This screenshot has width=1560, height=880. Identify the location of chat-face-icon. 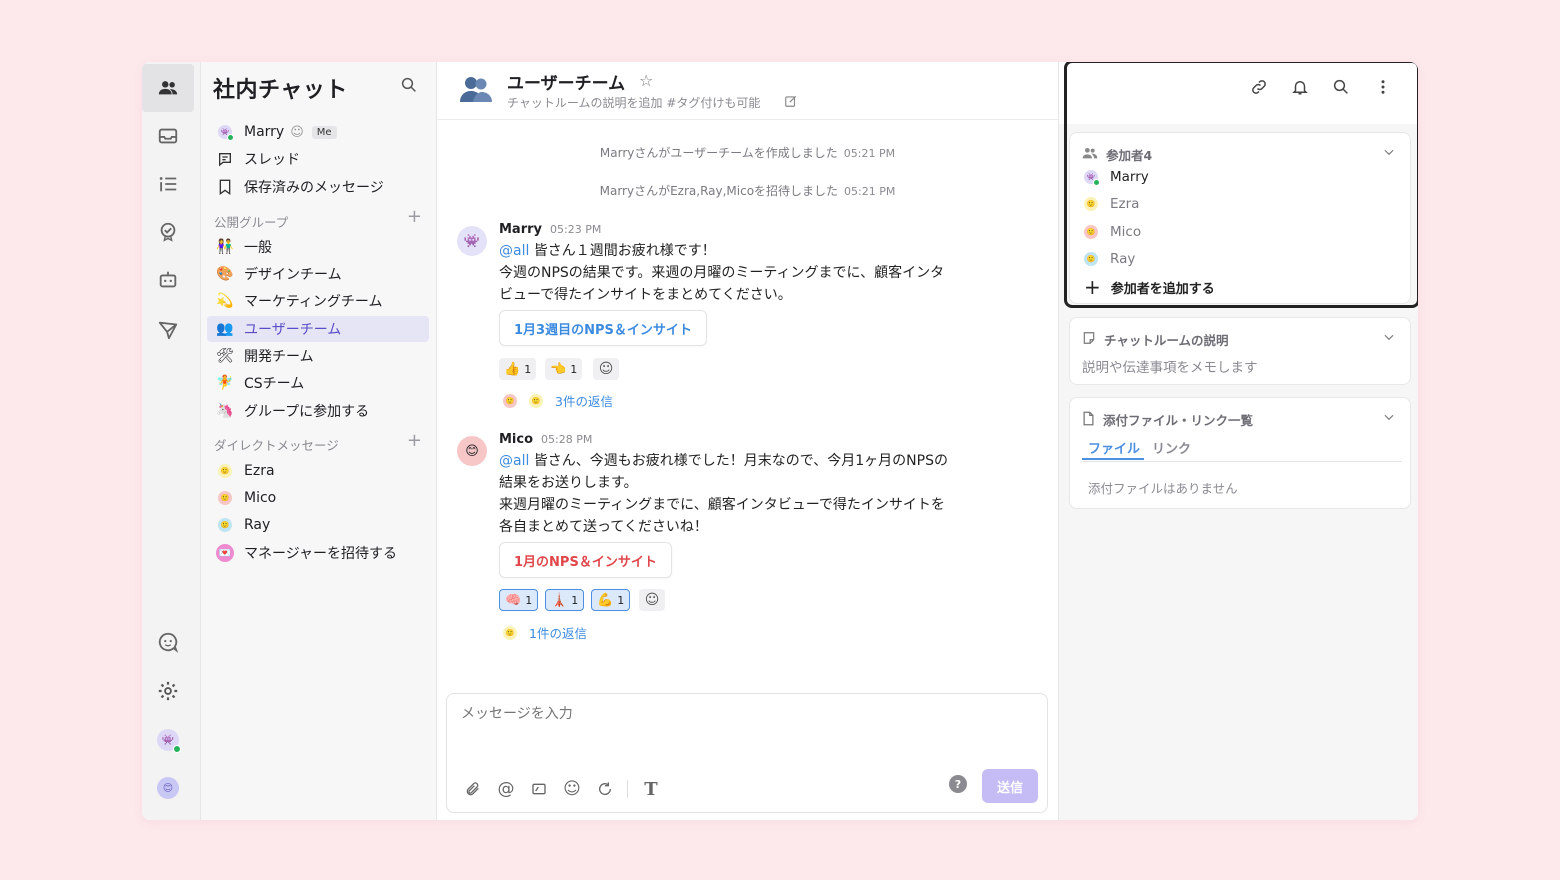
(168, 642).